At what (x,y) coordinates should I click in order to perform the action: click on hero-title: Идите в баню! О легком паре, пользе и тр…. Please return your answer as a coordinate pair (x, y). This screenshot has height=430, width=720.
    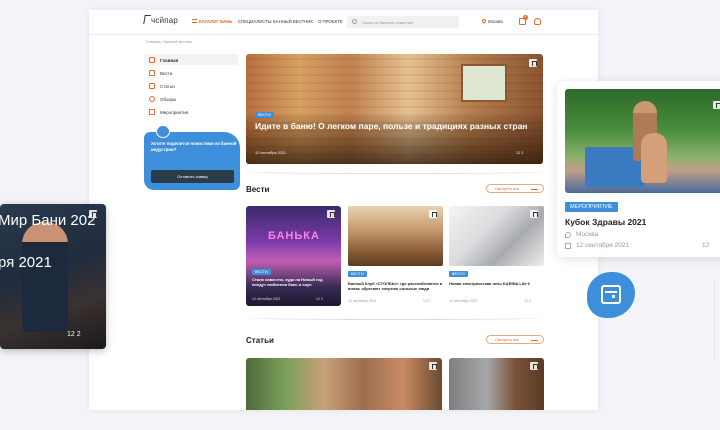
    Looking at the image, I should click on (392, 126).